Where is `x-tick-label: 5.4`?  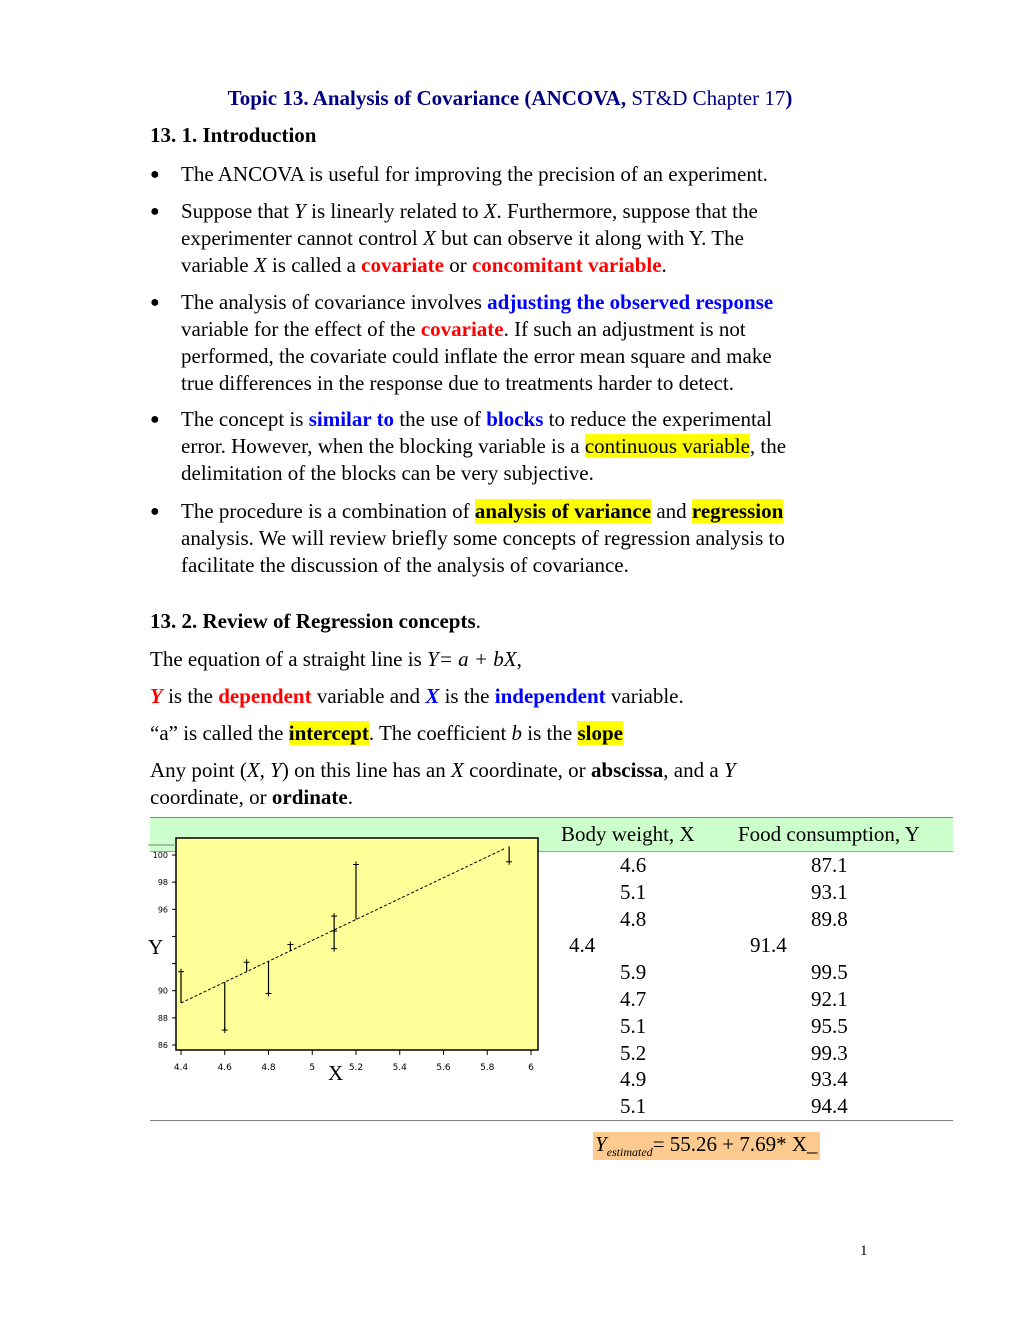
x-tick-label: 5.4 is located at coordinates (400, 1068).